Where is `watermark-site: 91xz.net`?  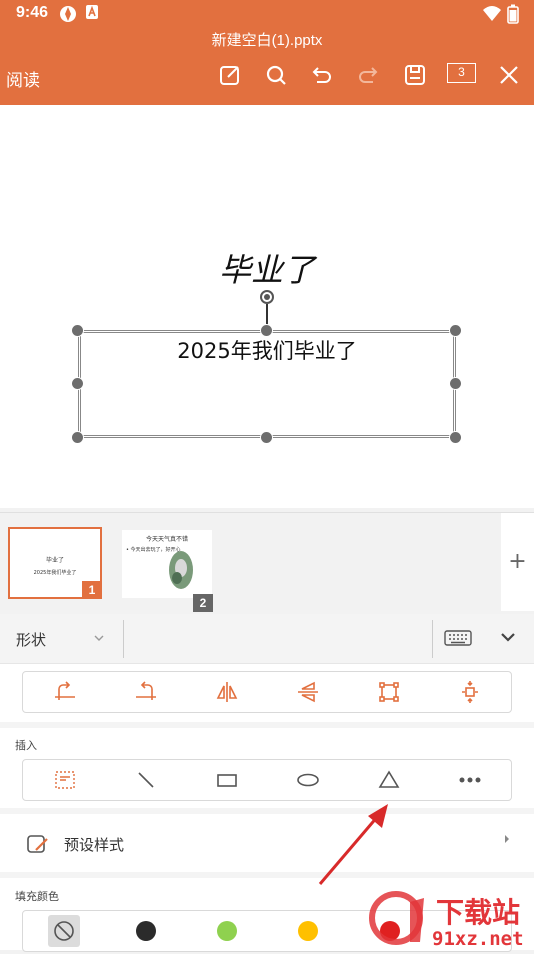 watermark-site: 91xz.net is located at coordinates (478, 939).